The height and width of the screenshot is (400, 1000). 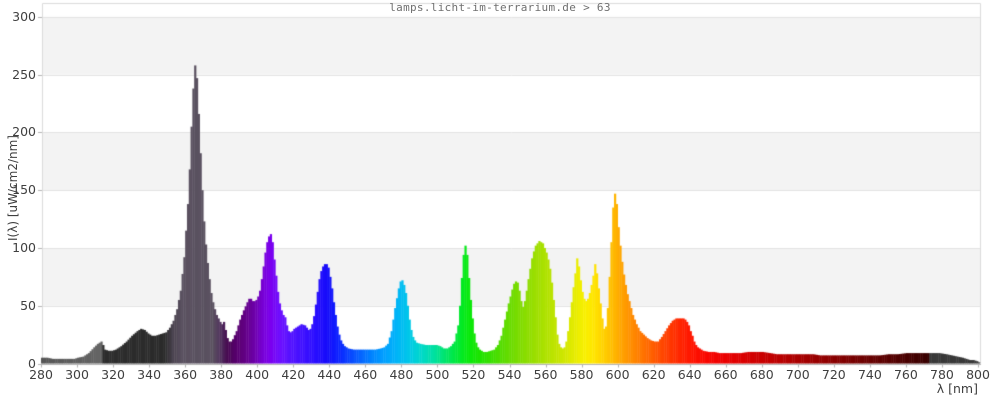 What do you see at coordinates (32, 363) in the screenshot?
I see `y-tick-label: 0` at bounding box center [32, 363].